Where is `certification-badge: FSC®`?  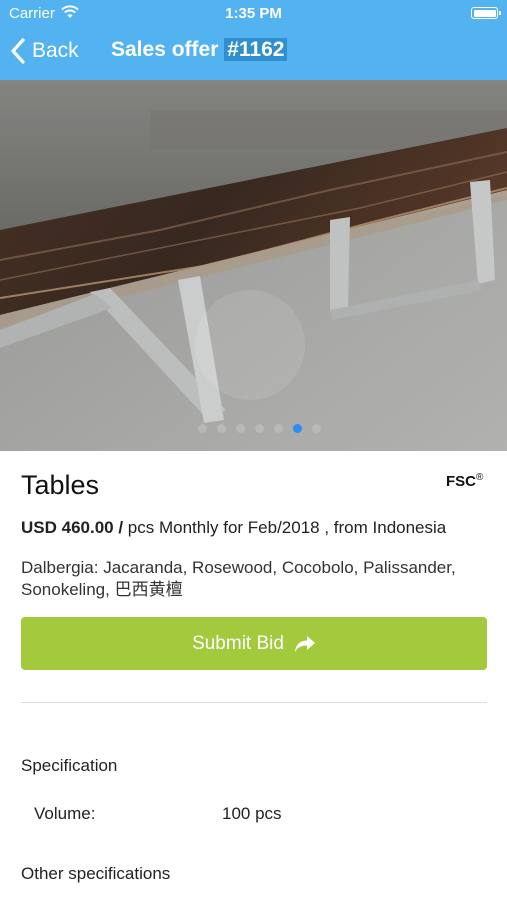
certification-badge: FSC® is located at coordinates (464, 481).